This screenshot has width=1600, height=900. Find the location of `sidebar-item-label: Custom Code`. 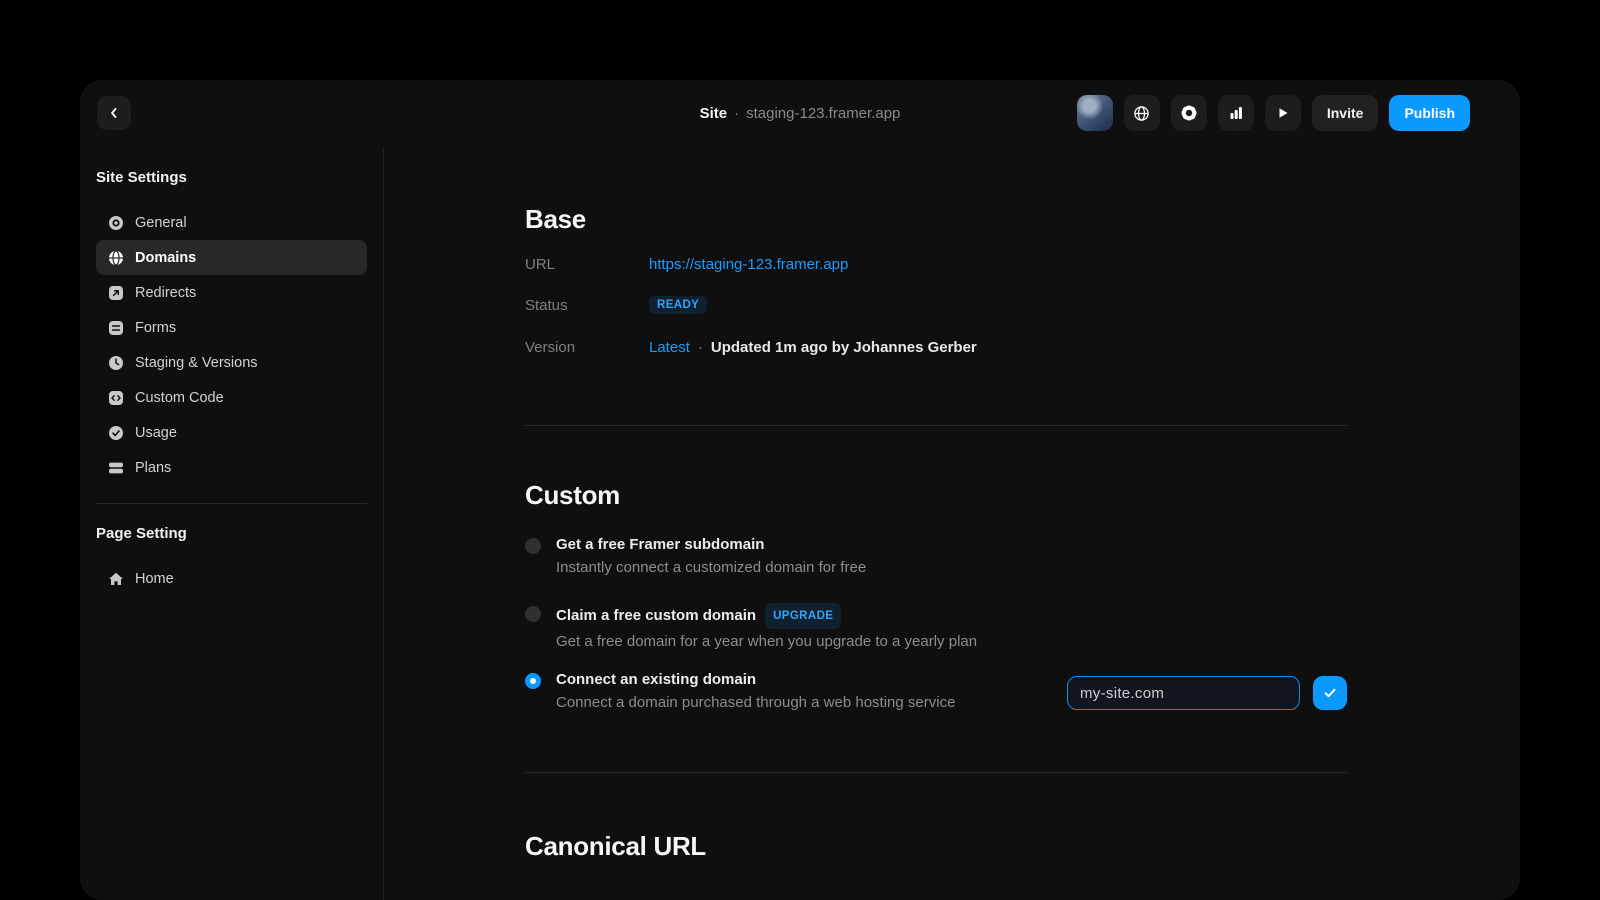

sidebar-item-label: Custom Code is located at coordinates (179, 397).